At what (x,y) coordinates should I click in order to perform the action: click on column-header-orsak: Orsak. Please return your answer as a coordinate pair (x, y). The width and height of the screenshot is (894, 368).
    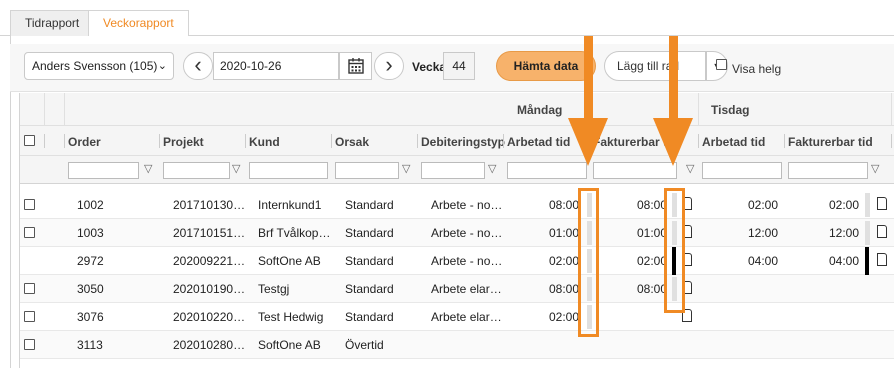
    Looking at the image, I should click on (352, 142).